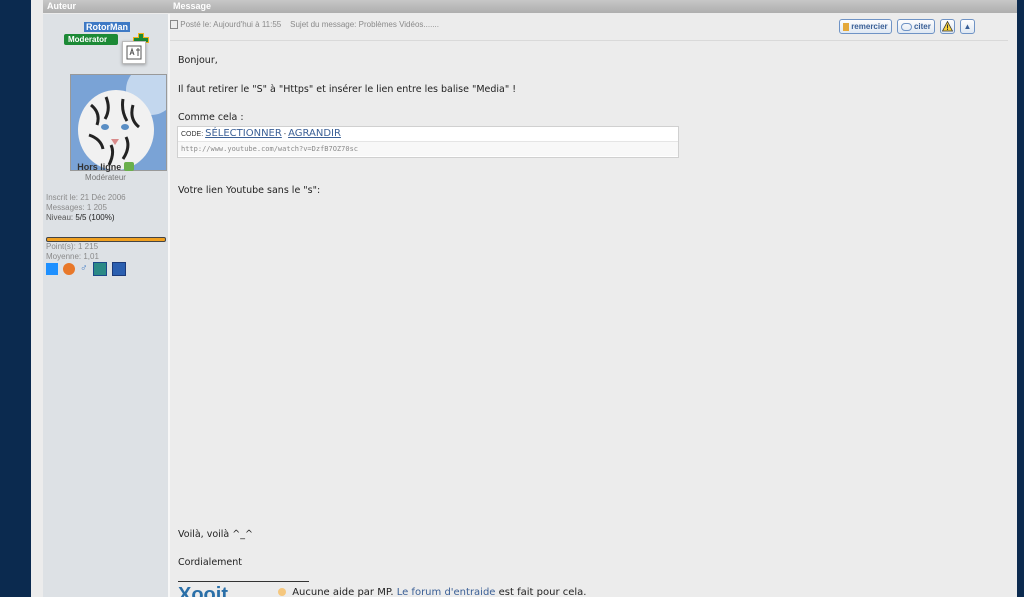 The image size is (1024, 597). What do you see at coordinates (428, 134) in the screenshot?
I see `code-header: CODE: SÉLECTIONNER - AGRANDIR` at bounding box center [428, 134].